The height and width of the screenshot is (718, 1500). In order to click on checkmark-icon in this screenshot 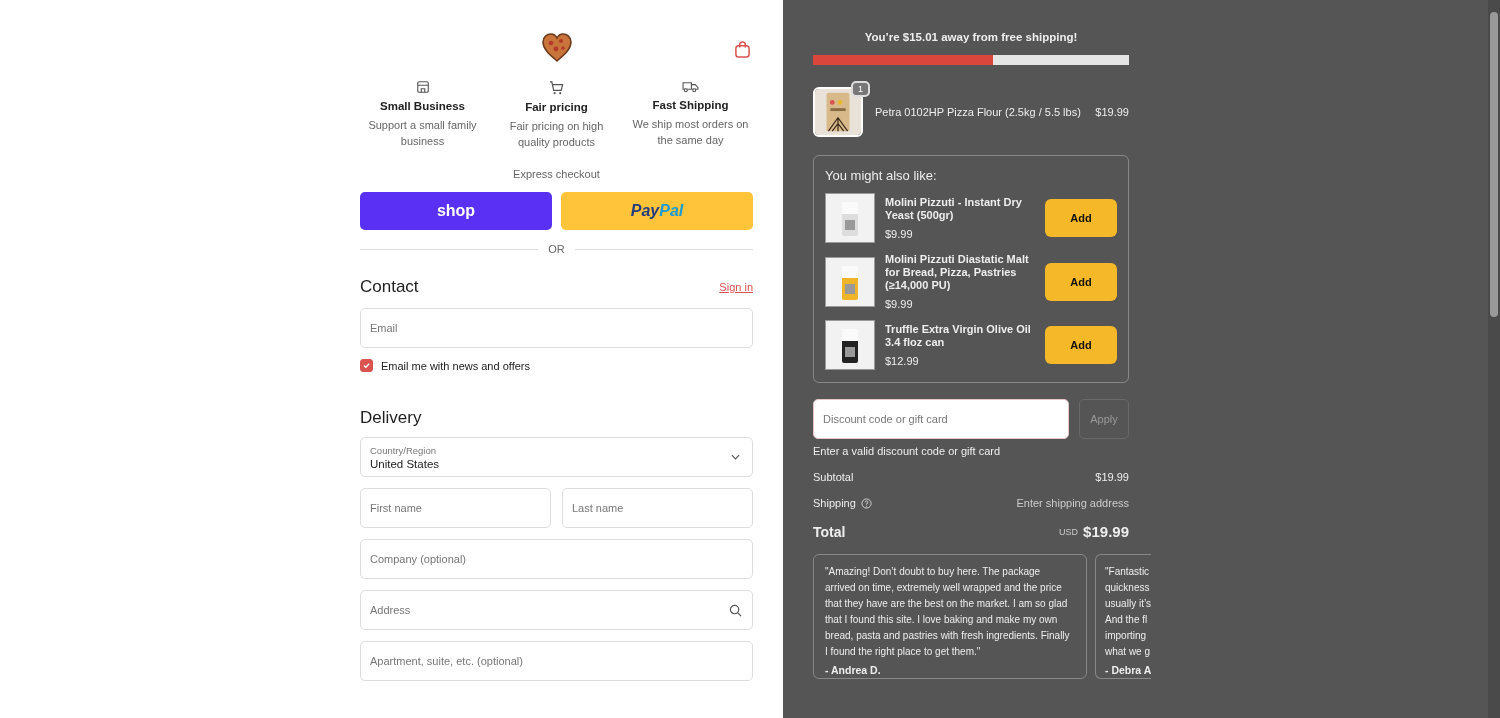, I will do `click(366, 365)`.